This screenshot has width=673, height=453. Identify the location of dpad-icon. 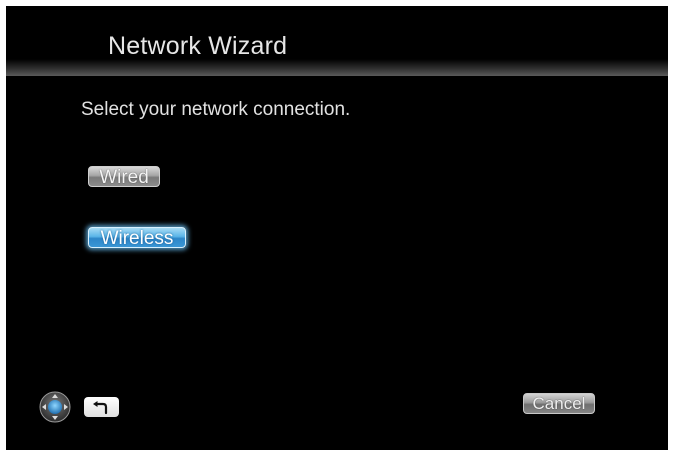
(55, 407).